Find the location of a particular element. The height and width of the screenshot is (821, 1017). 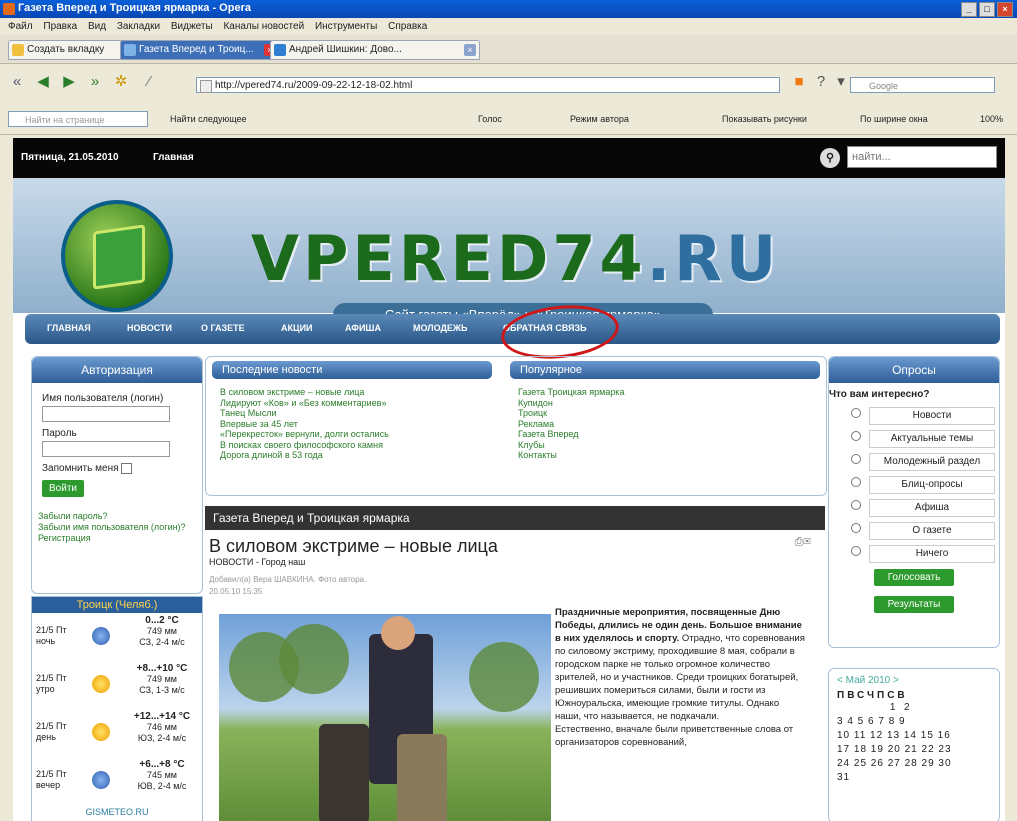

new-tab-button: Создать вкладку is located at coordinates (70, 50).